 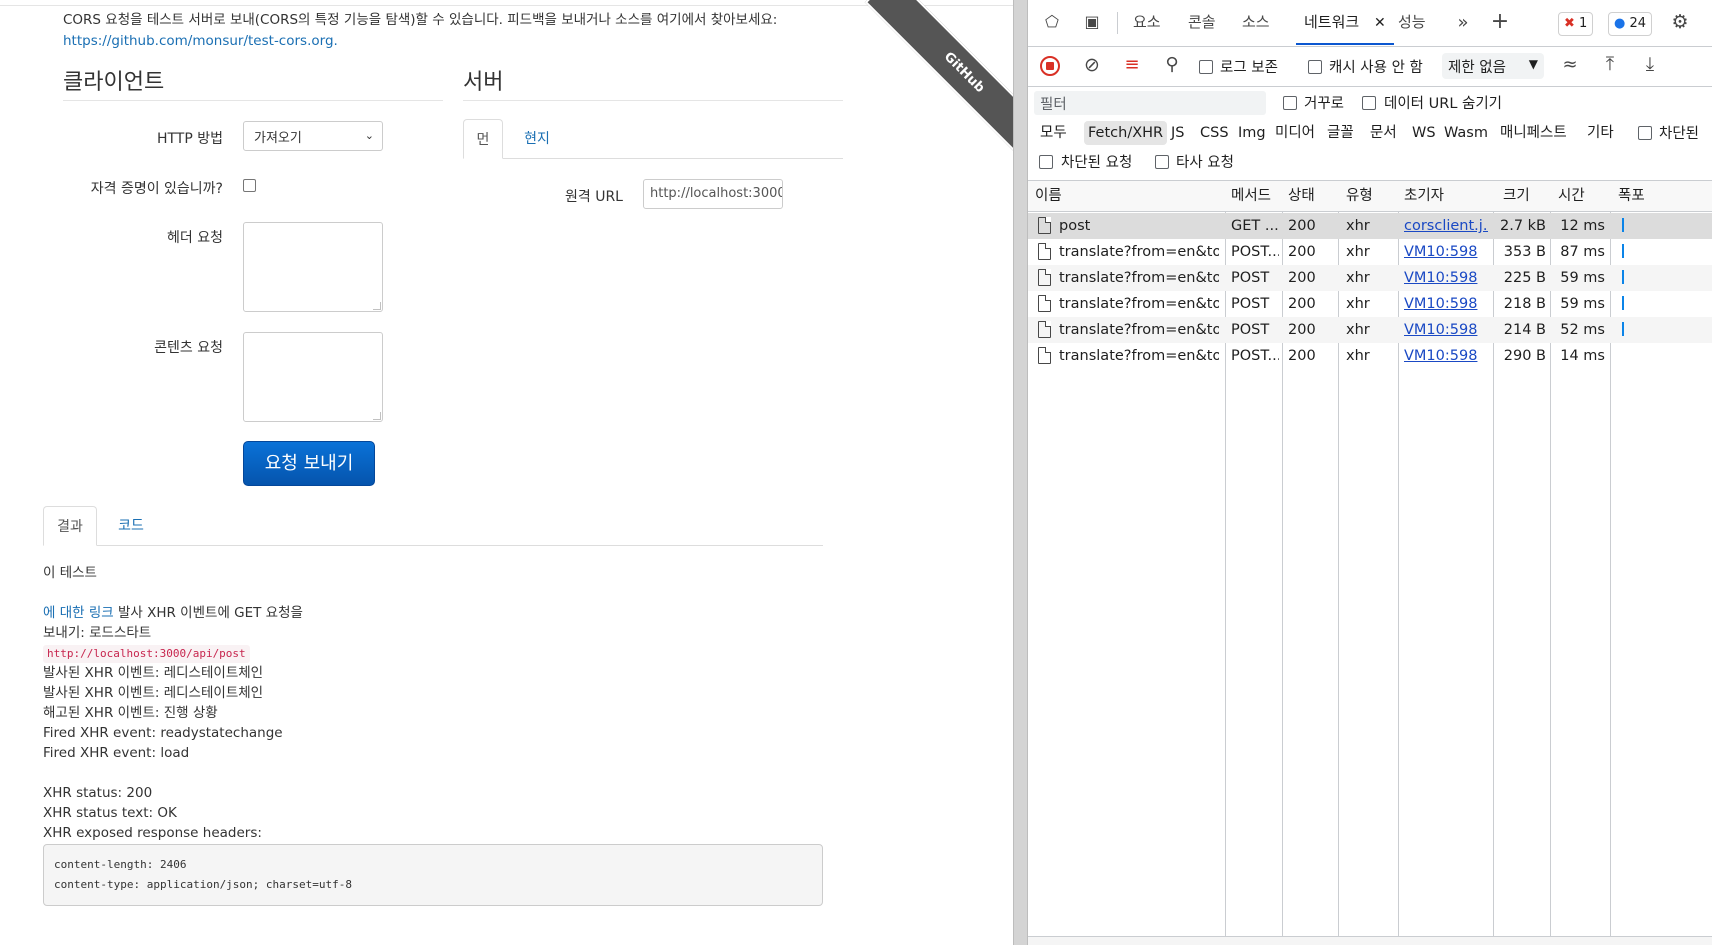 What do you see at coordinates (483, 82) in the screenshot?
I see `server-section-title: 서버` at bounding box center [483, 82].